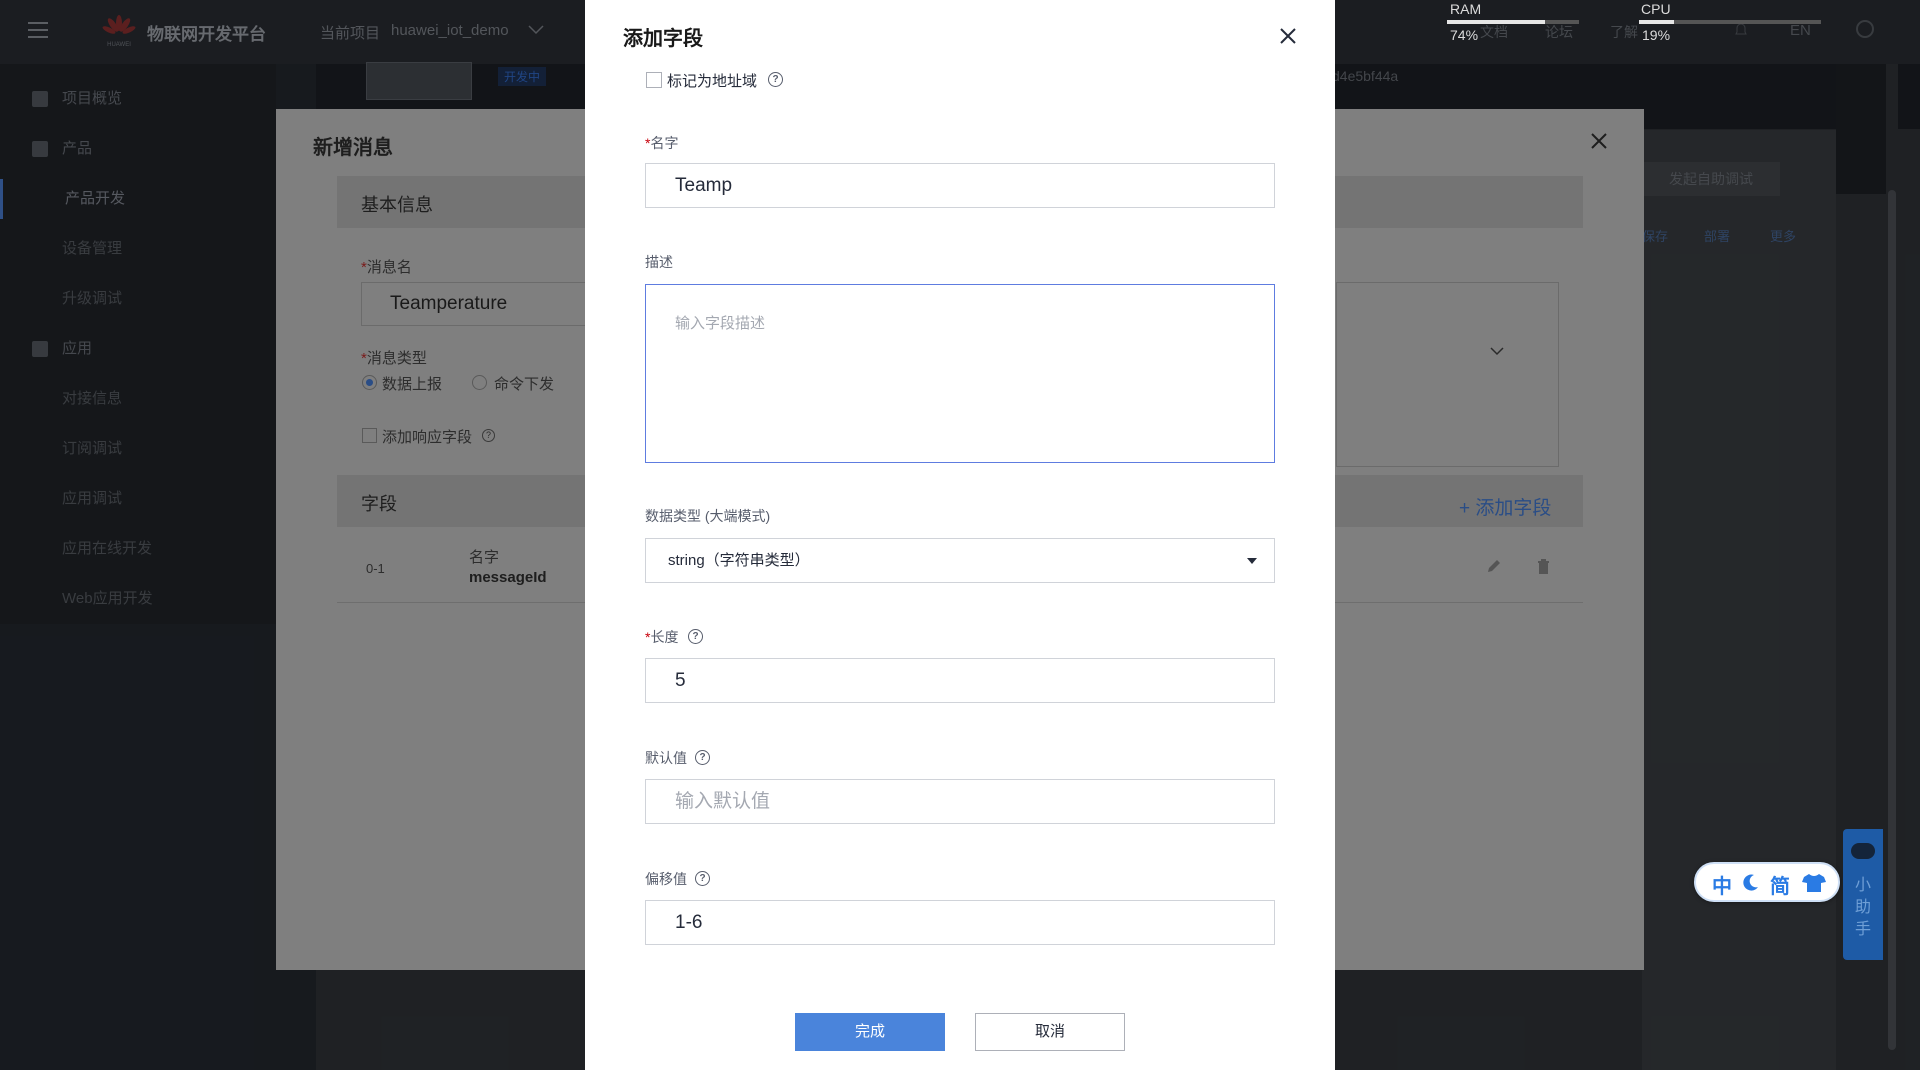  Describe the element at coordinates (1863, 851) in the screenshot. I see `robot-icon` at that location.